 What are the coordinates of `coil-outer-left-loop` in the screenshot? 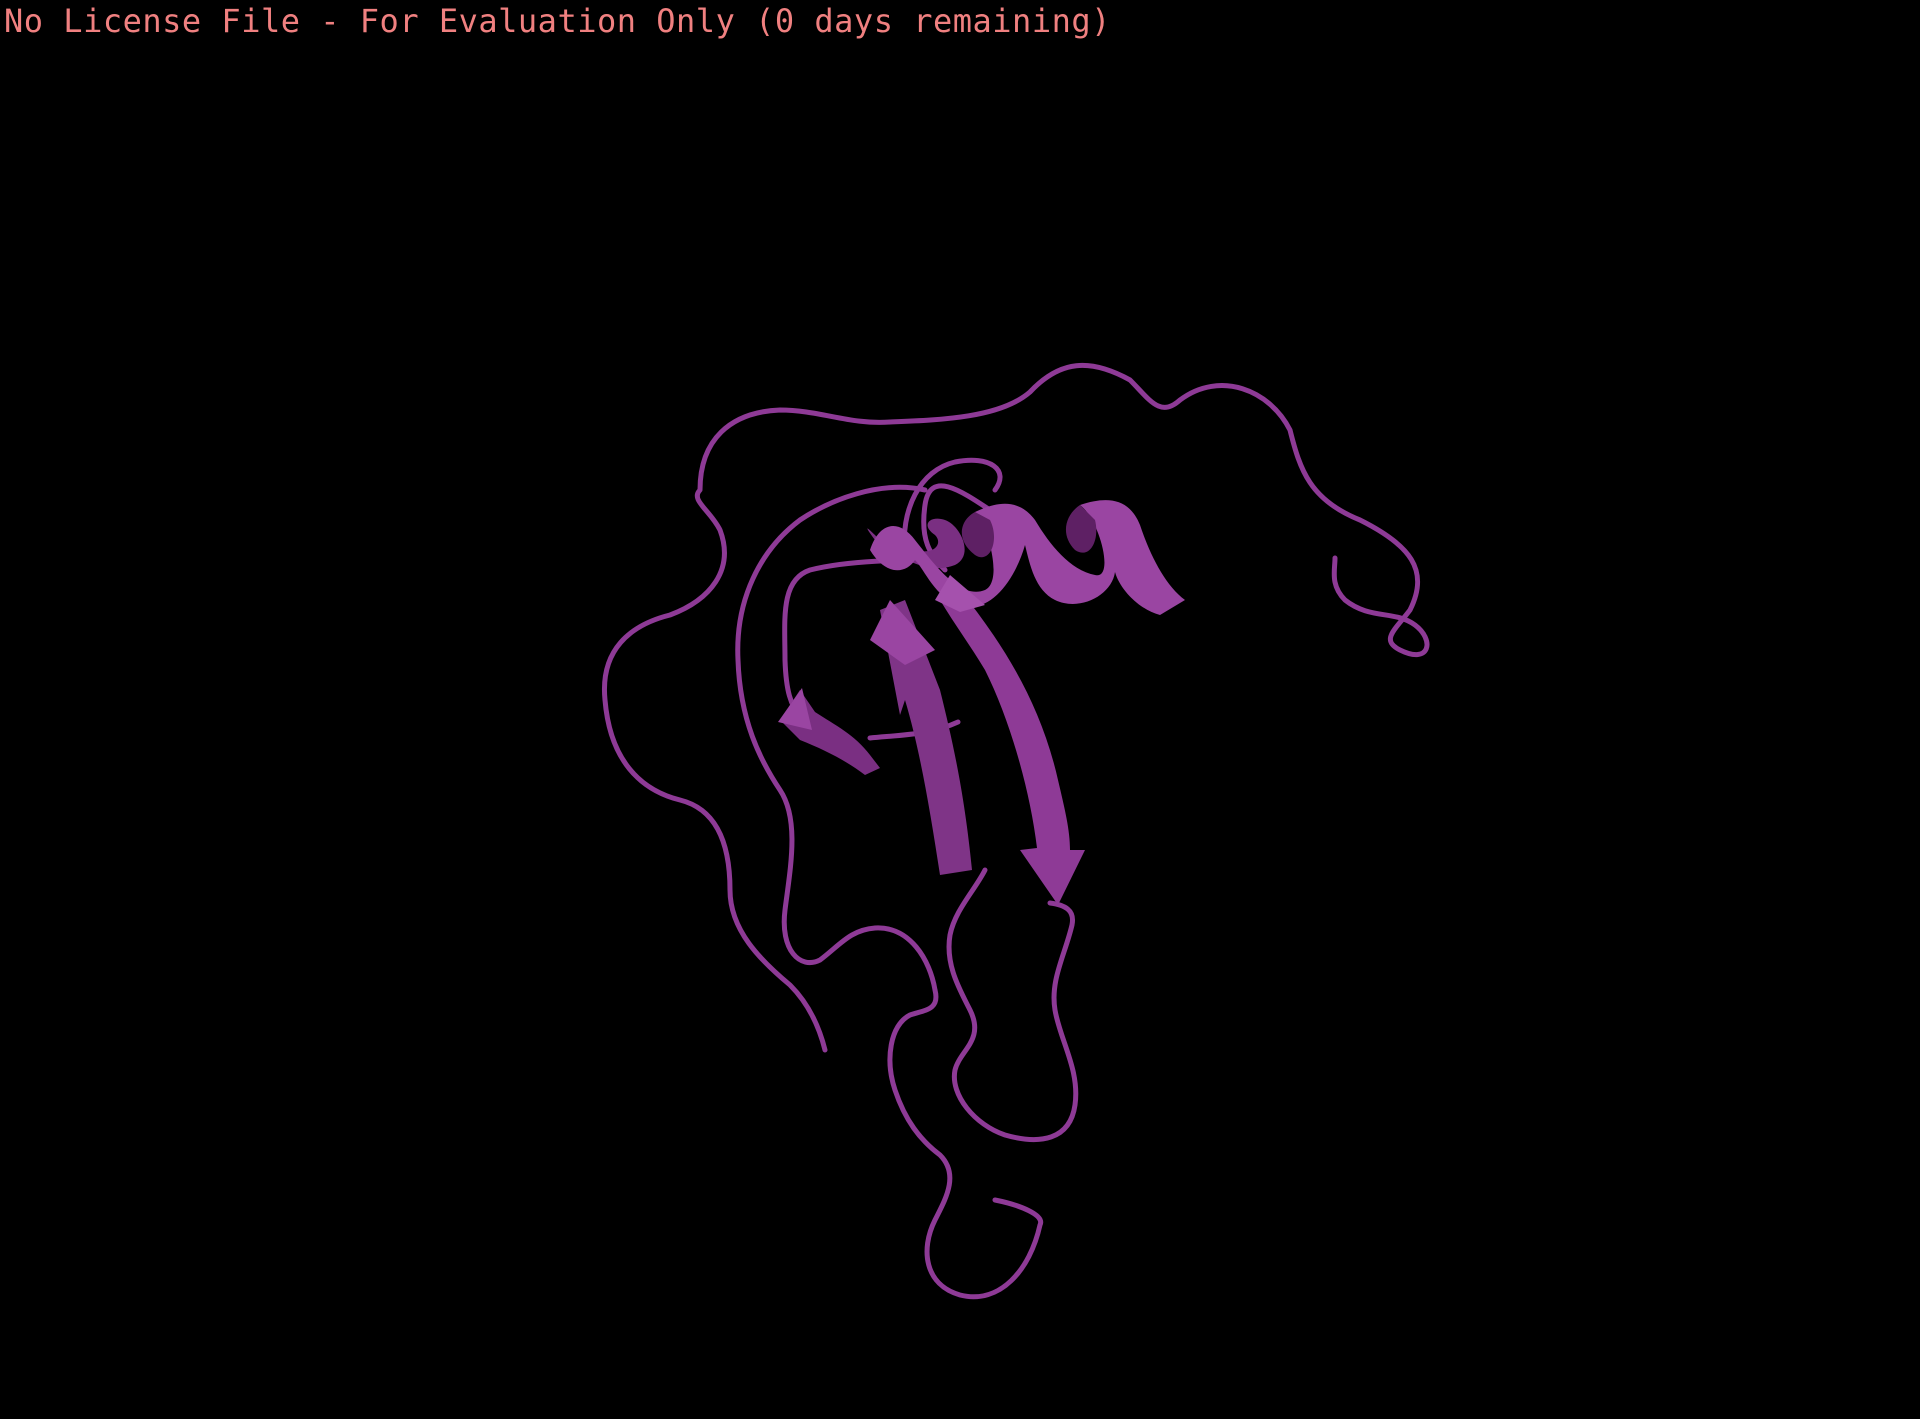 It's located at (747, 730).